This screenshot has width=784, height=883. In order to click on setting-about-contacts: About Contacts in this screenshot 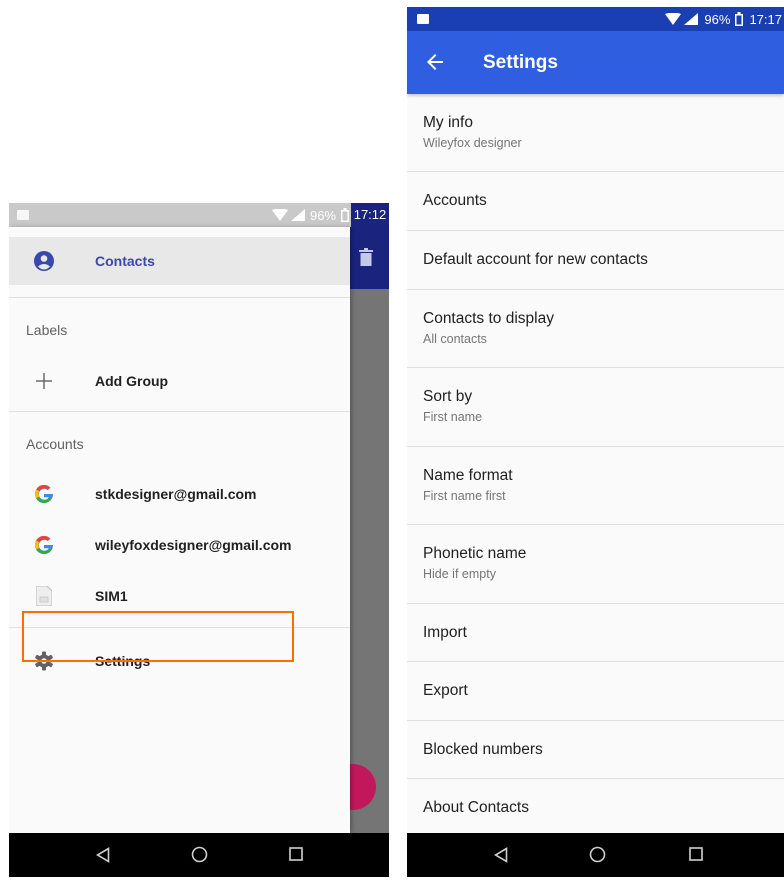, I will do `click(595, 806)`.